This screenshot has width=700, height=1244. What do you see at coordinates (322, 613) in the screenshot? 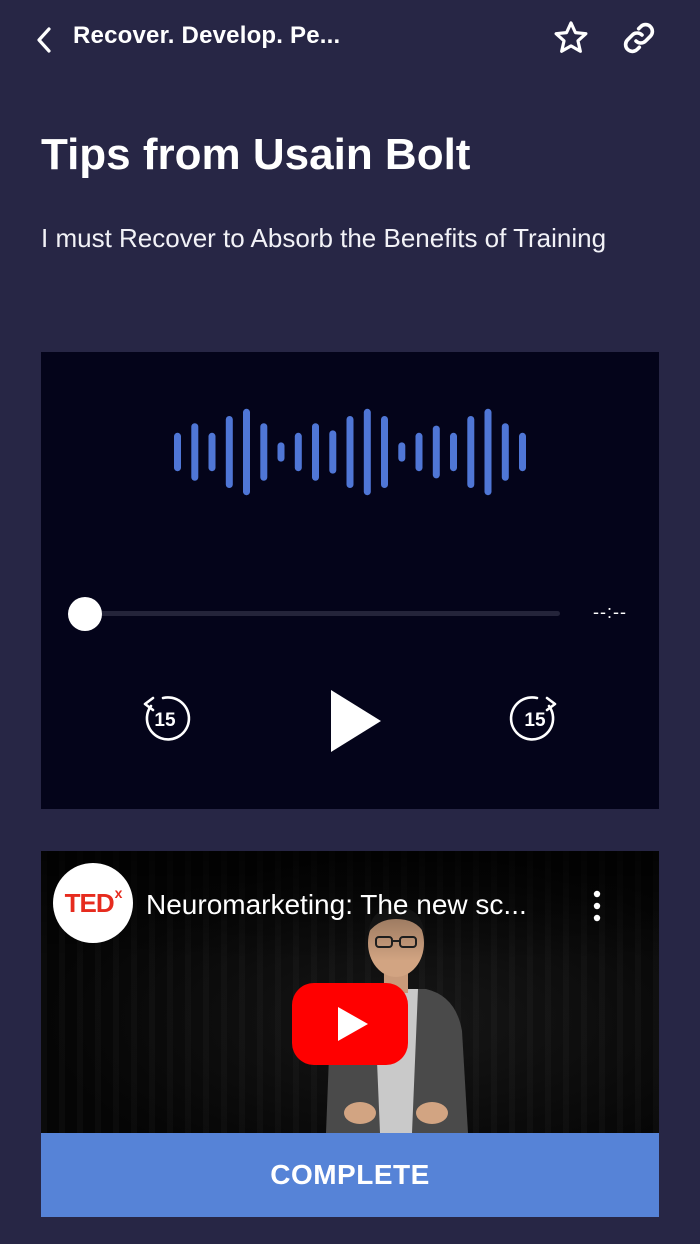
I see `progress-track` at bounding box center [322, 613].